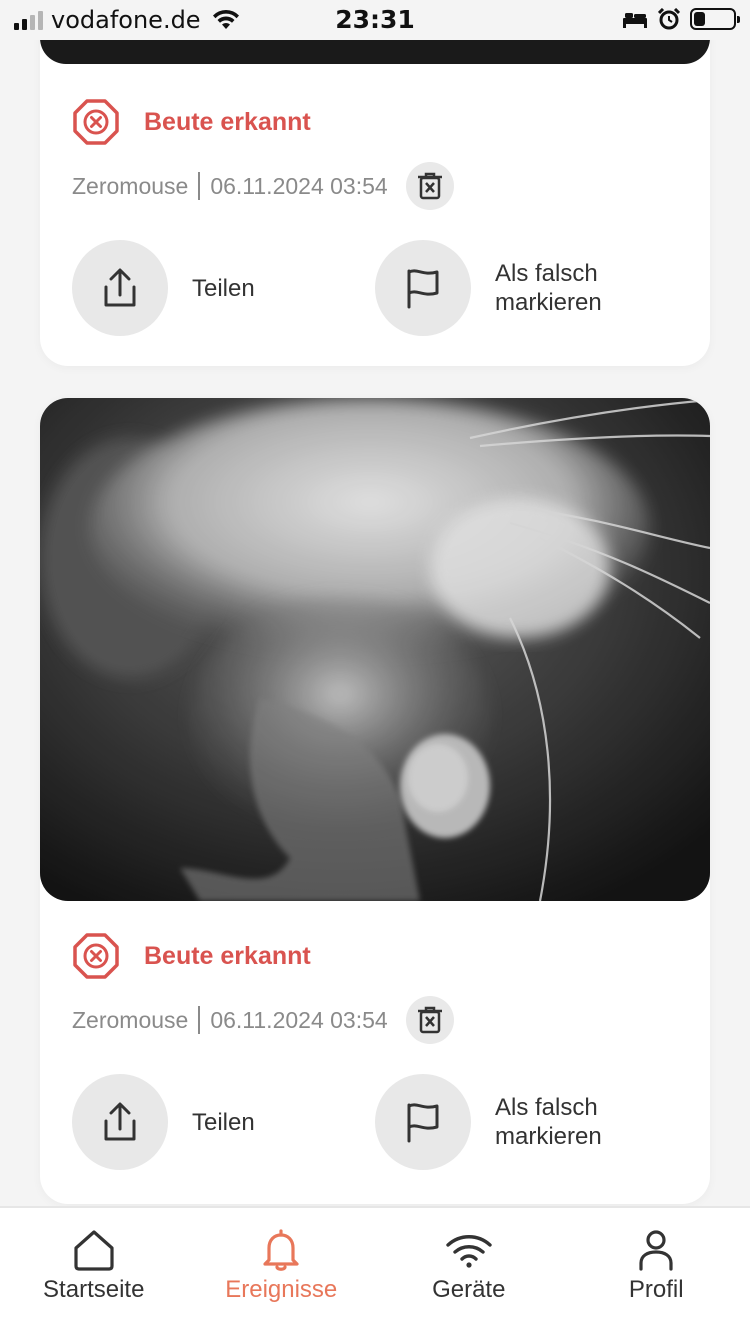 Image resolution: width=750 pixels, height=1334 pixels. Describe the element at coordinates (94, 1289) in the screenshot. I see `nav-label: Startseite` at that location.